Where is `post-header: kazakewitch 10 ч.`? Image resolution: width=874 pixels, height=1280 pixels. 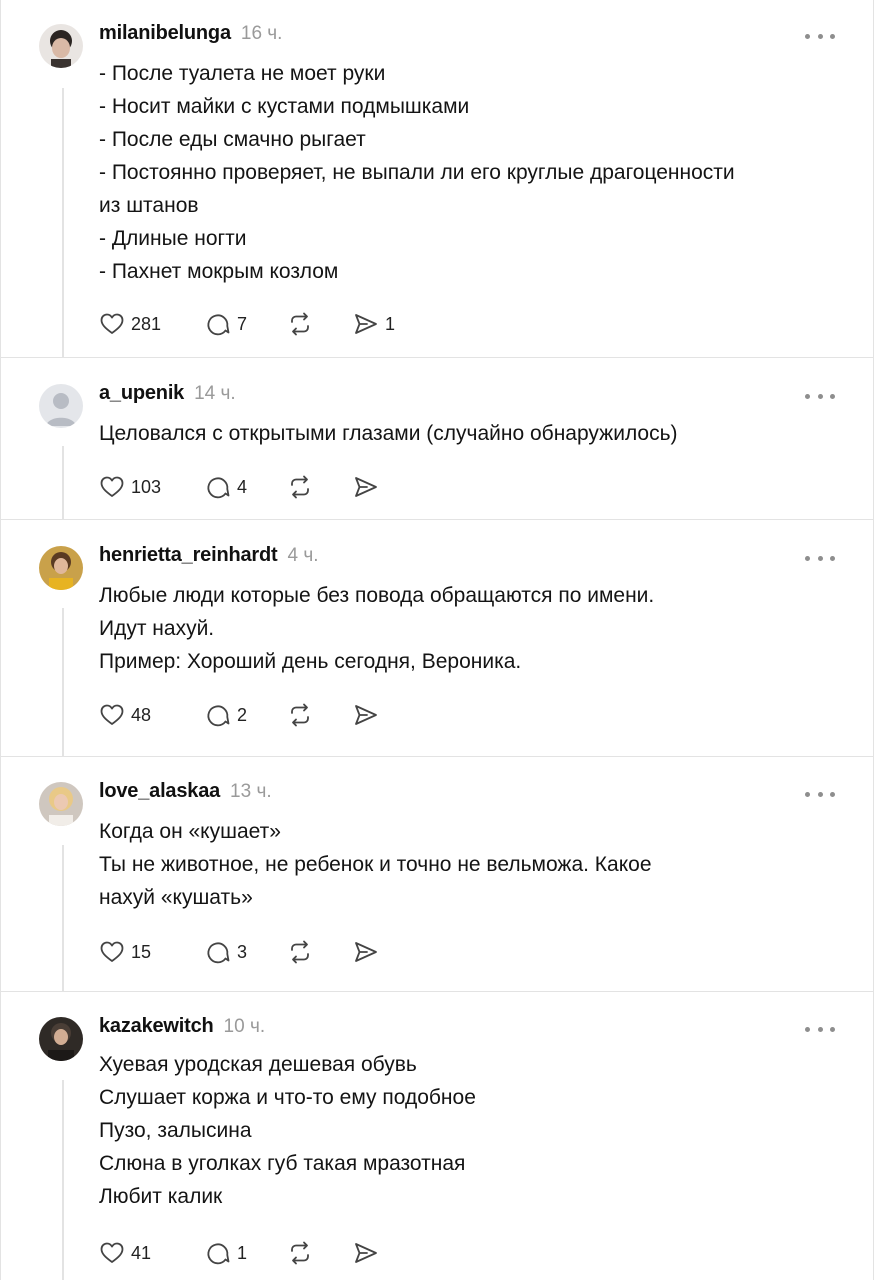
post-header: kazakewitch 10 ч. is located at coordinates (182, 1029).